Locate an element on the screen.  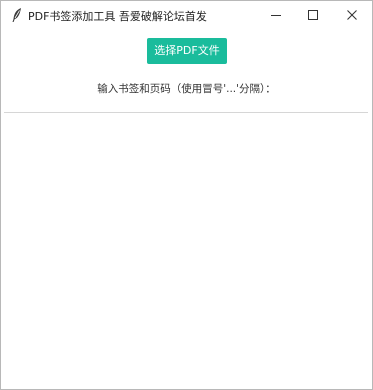
maximize-icon is located at coordinates (313, 15).